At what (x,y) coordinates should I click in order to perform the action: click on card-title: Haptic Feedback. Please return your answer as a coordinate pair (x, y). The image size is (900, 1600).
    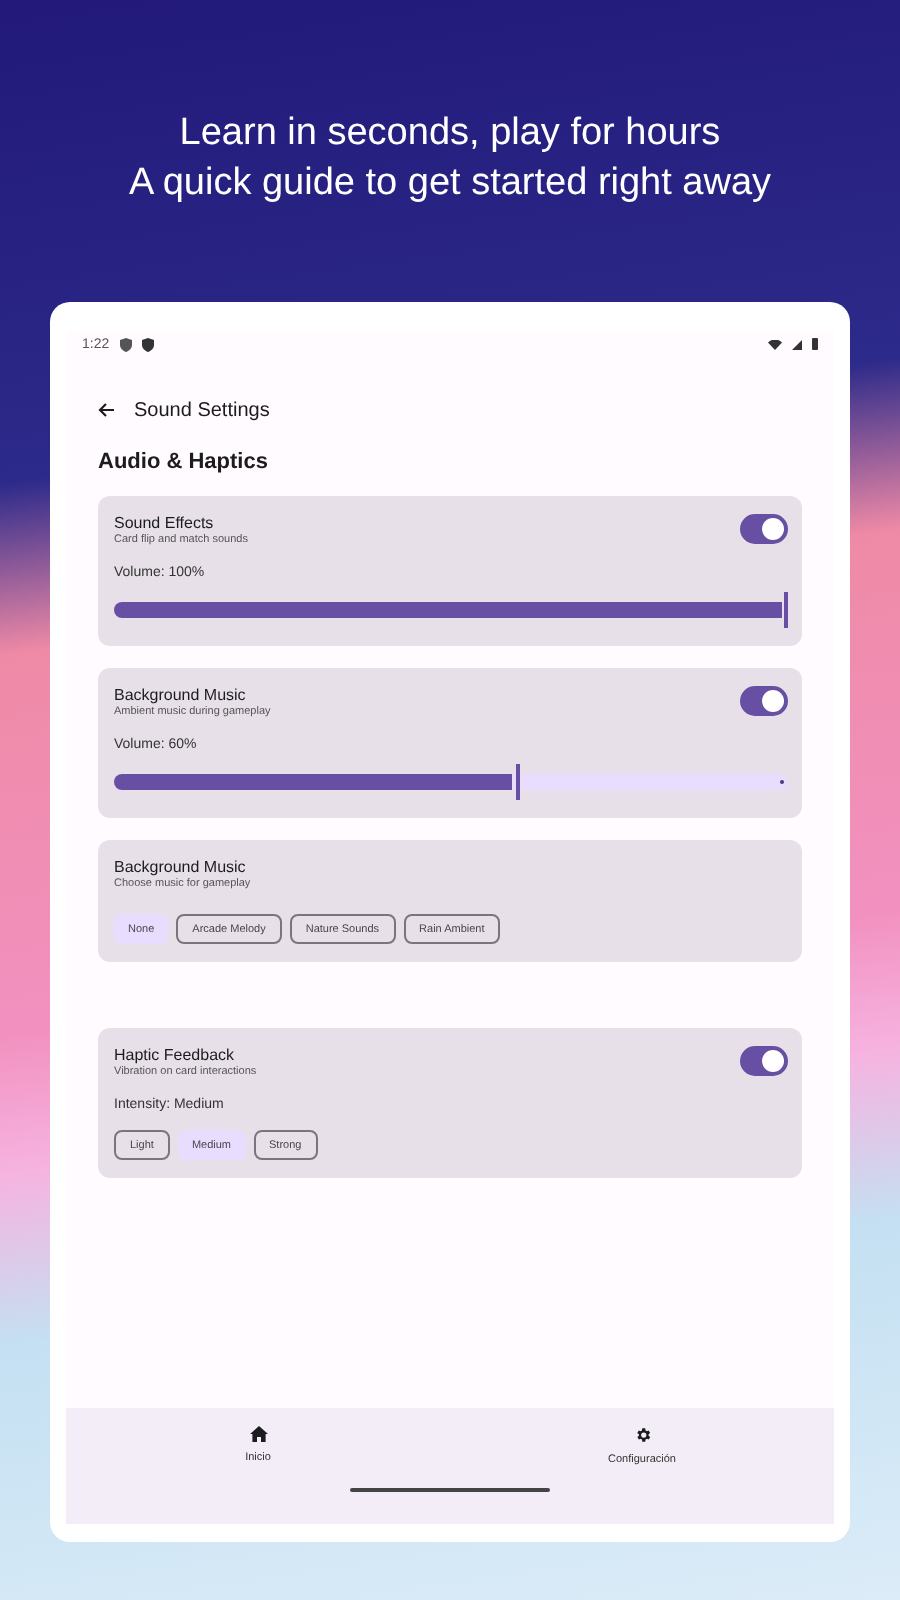
    Looking at the image, I should click on (175, 1055).